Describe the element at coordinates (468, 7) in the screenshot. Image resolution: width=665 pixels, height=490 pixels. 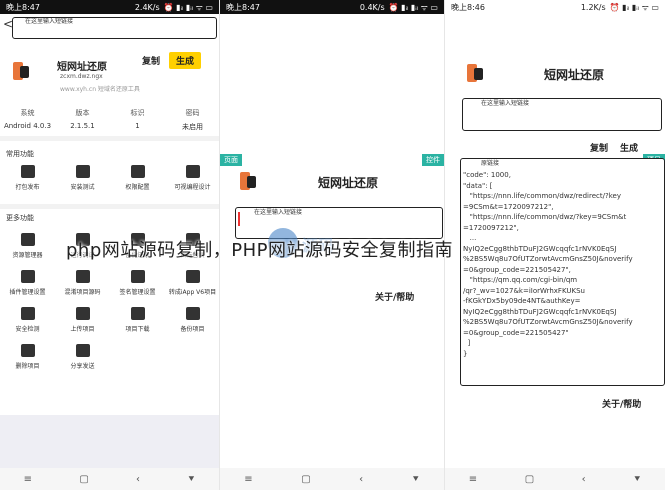
I see `status-time: 晚上8:46` at that location.